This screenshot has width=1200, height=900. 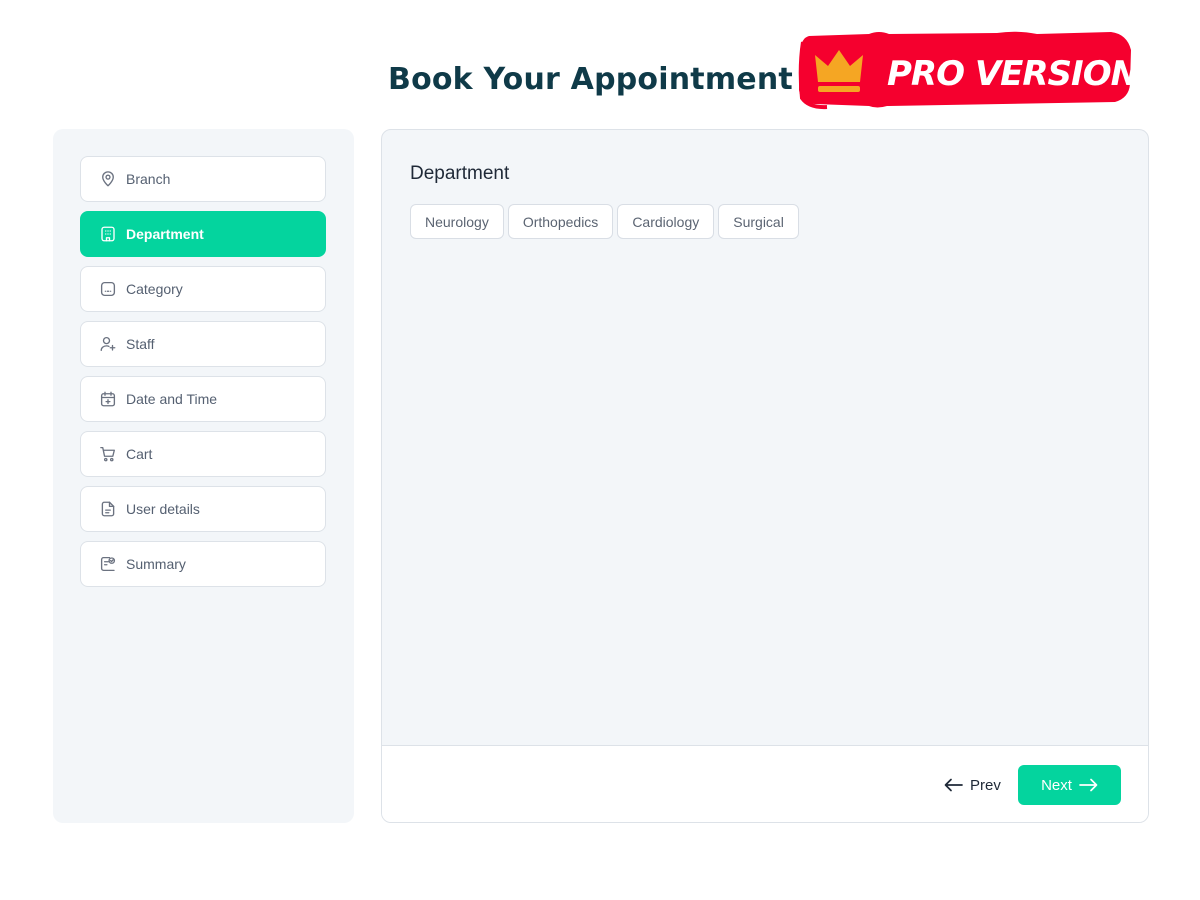 What do you see at coordinates (1010, 74) in the screenshot?
I see `pro-badge-text: PRO VERSION` at bounding box center [1010, 74].